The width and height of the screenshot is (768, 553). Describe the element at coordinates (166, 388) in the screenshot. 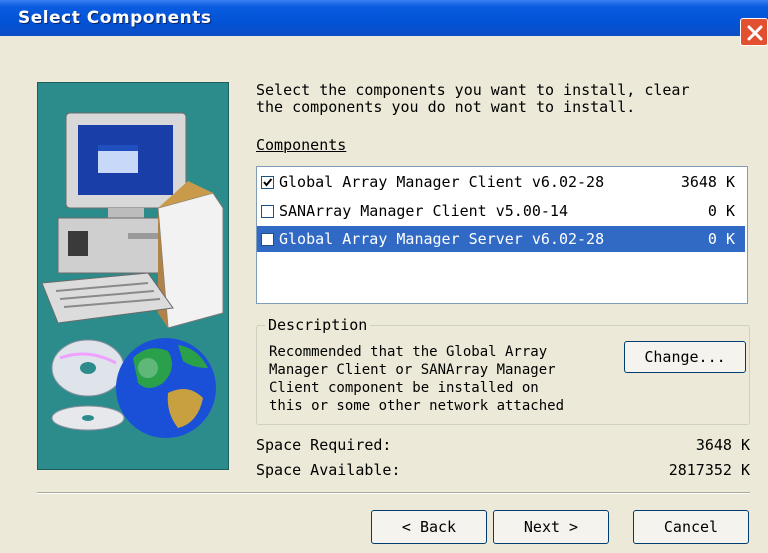

I see `globe-icon` at that location.